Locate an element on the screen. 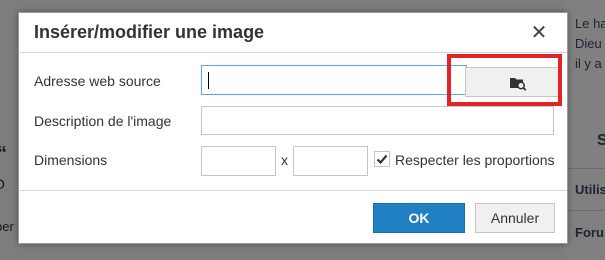 Image resolution: width=605 pixels, height=260 pixels. height-input is located at coordinates (330, 161).